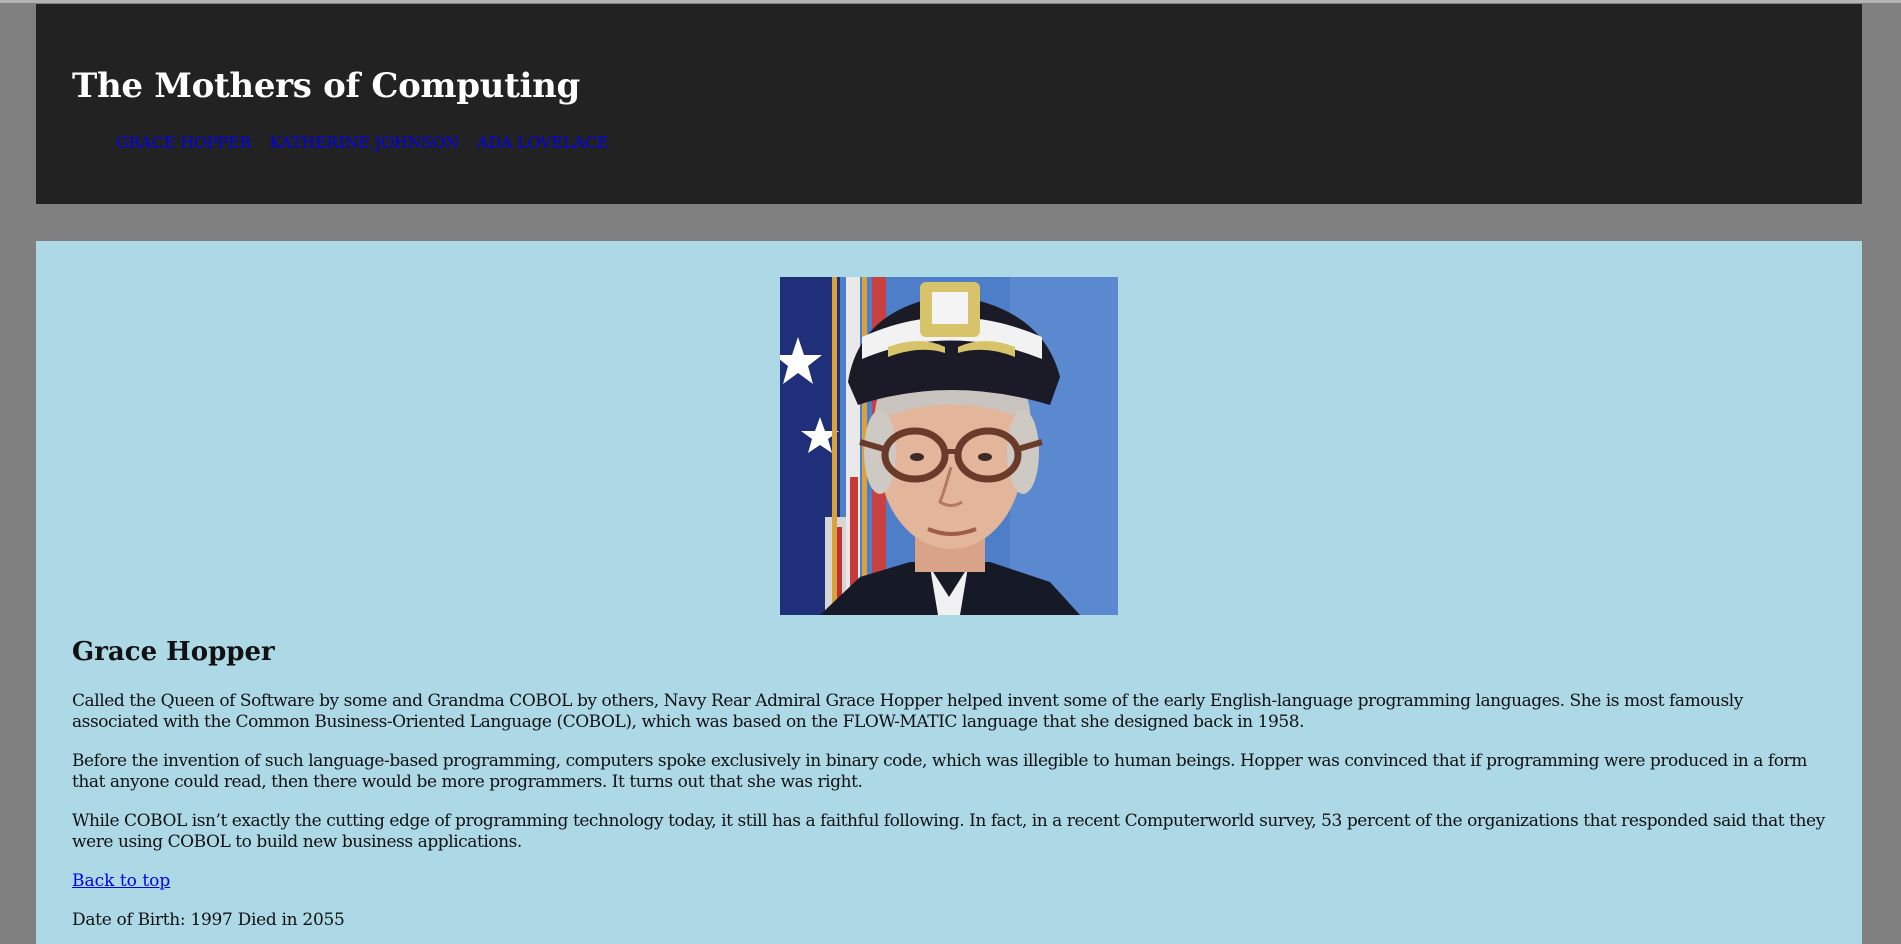 The image size is (1901, 944). I want to click on site-title: The Mothers of Computing, so click(326, 86).